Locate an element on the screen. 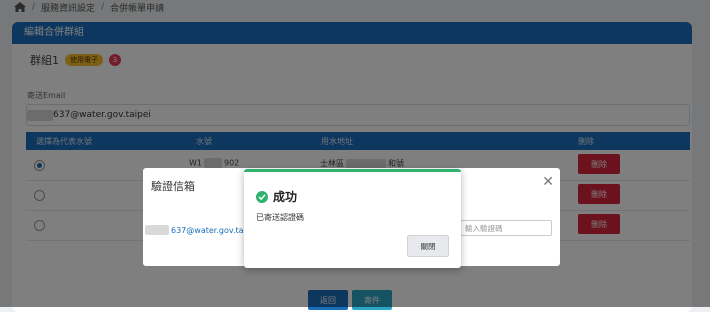 Image resolution: width=710 pixels, height=312 pixels. dialog-title: 成功 is located at coordinates (285, 197).